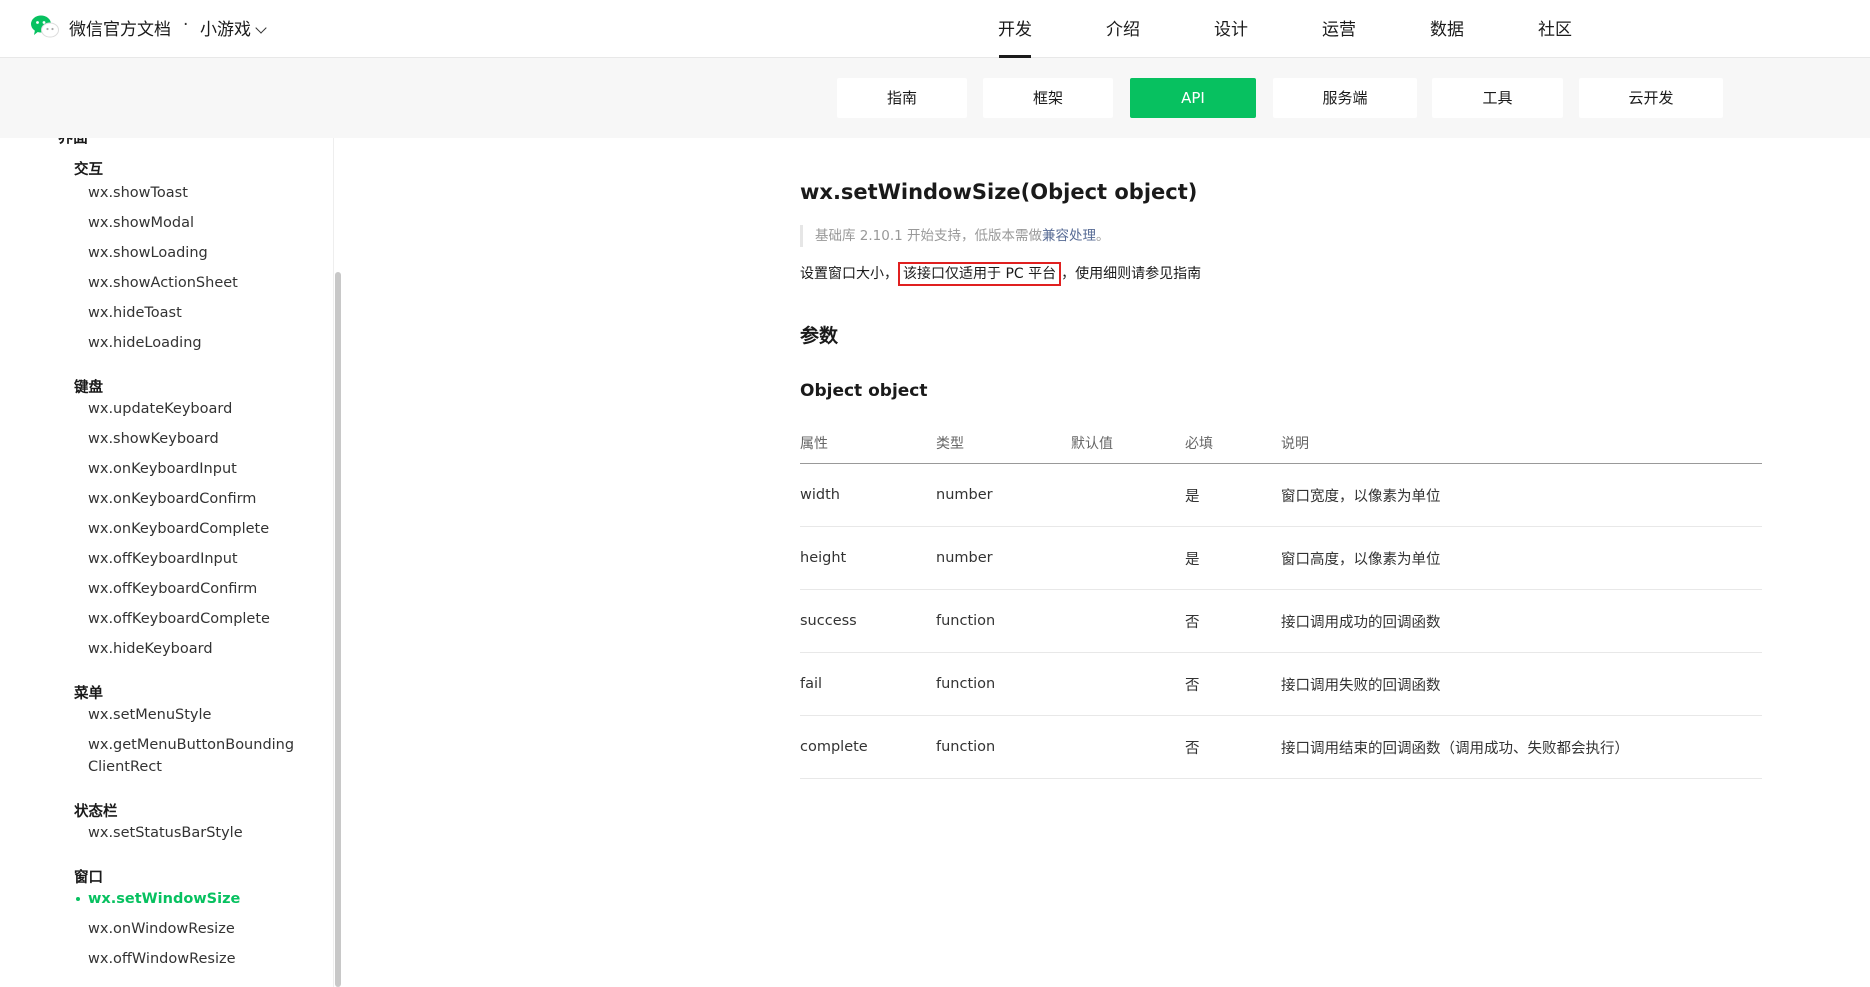 Image resolution: width=1870 pixels, height=987 pixels. Describe the element at coordinates (1521, 443) in the screenshot. I see `col-header-description: 说明` at that location.